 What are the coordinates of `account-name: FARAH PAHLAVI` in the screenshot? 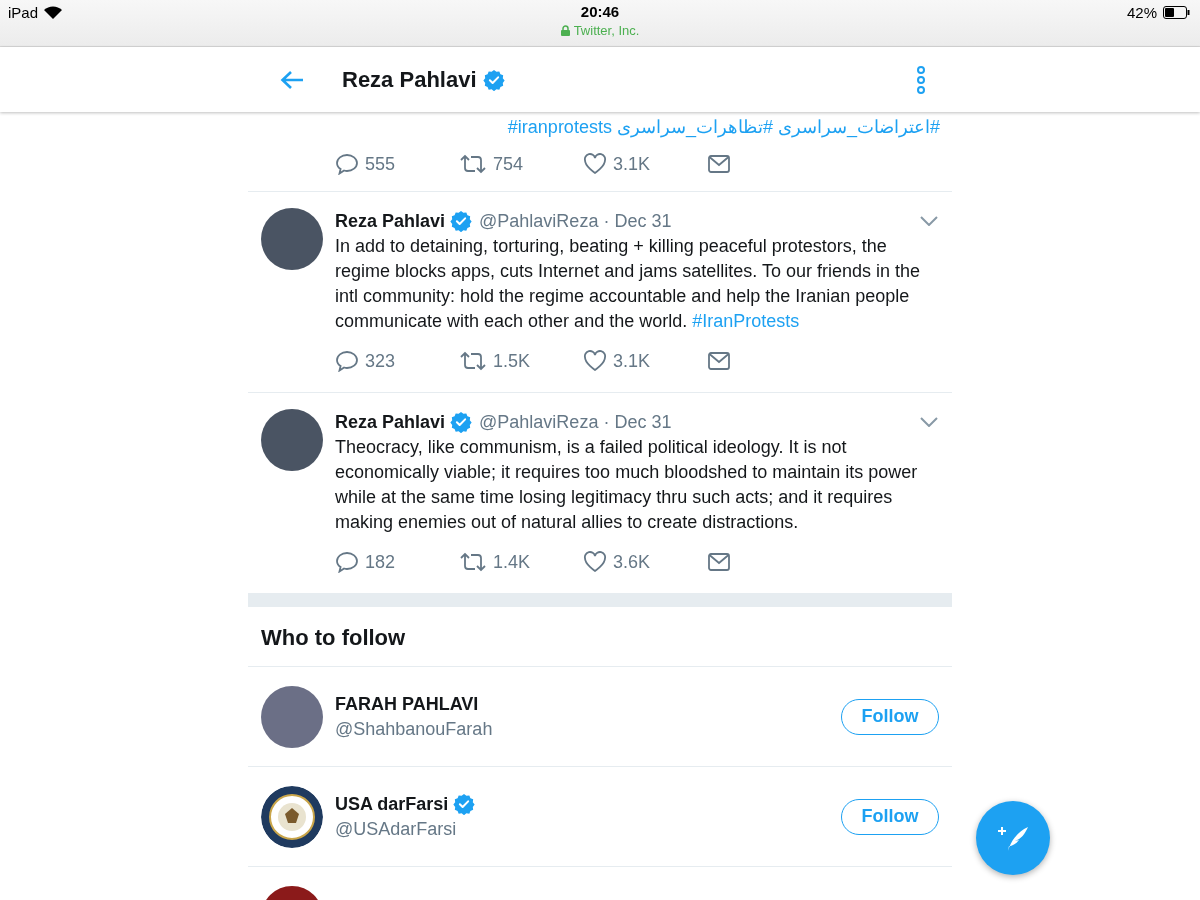 It's located at (407, 704).